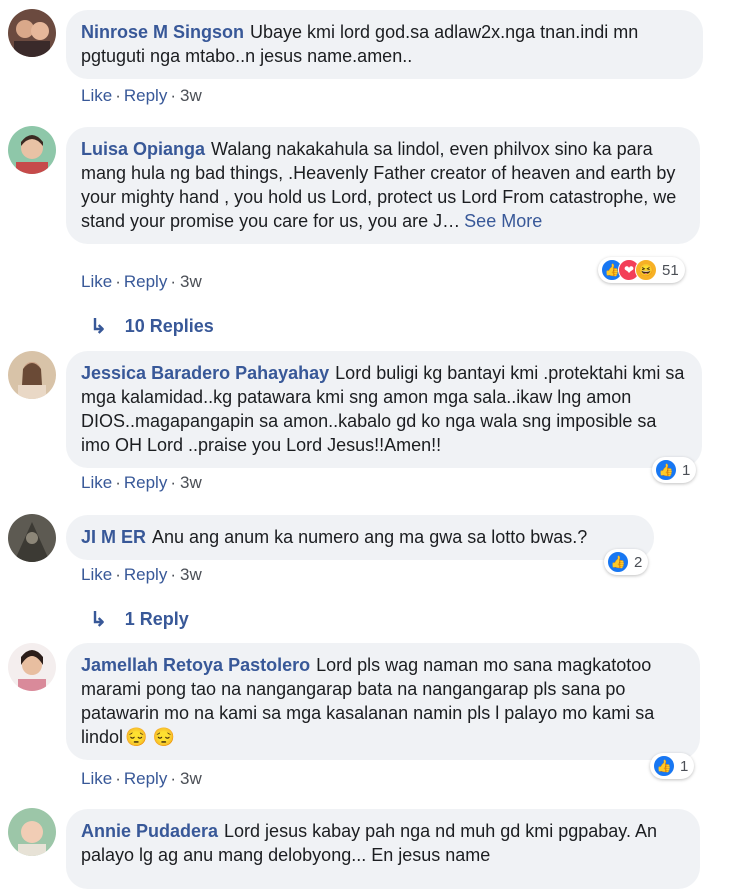 This screenshot has height=889, width=750. I want to click on reaction-summary: 👍 ❤ 😆 51, so click(641, 270).